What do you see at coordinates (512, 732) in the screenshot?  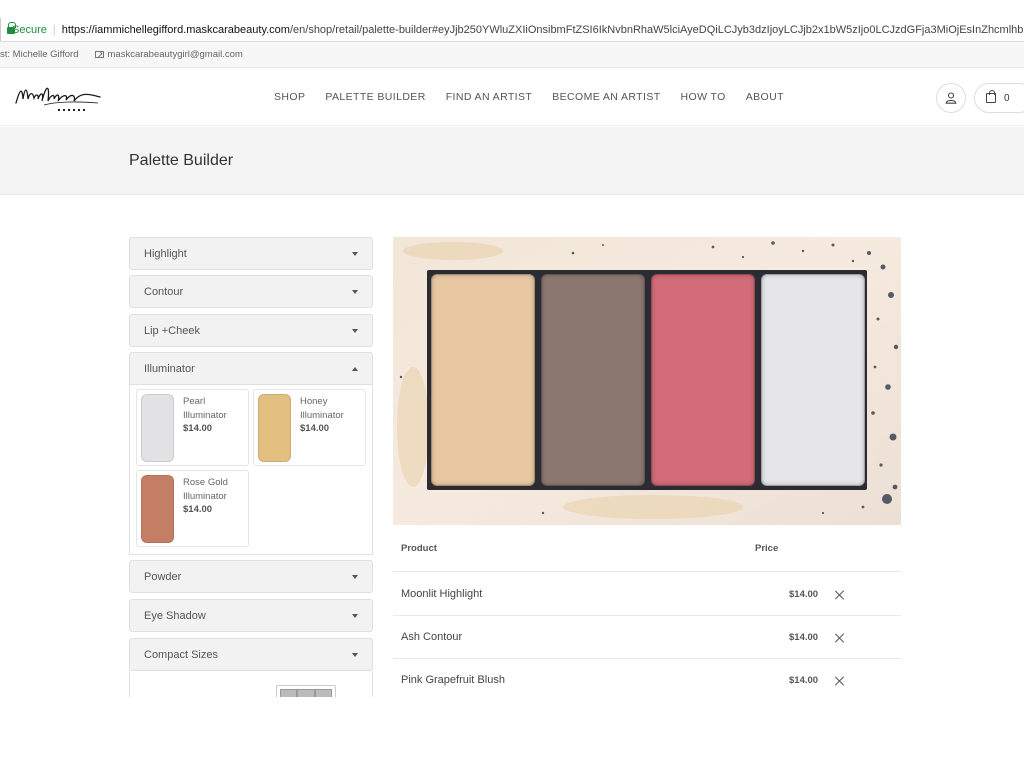 I see `page-cutoff` at bounding box center [512, 732].